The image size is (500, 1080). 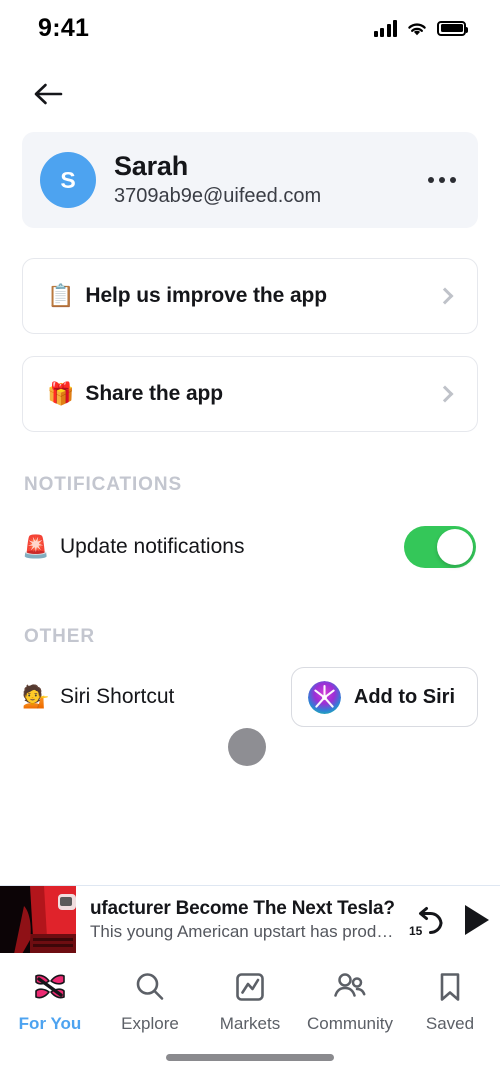 I want to click on play-icon, so click(x=477, y=919).